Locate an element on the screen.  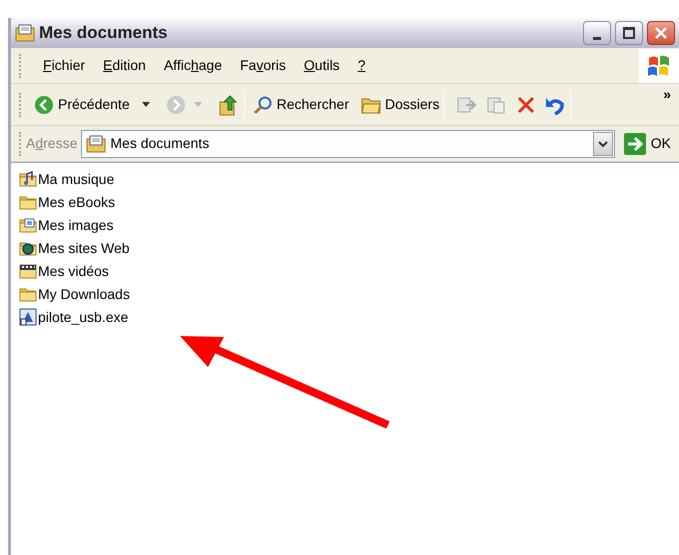
chevron-down-icon is located at coordinates (603, 143).